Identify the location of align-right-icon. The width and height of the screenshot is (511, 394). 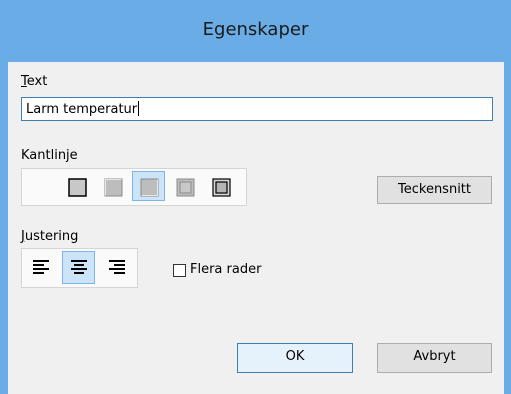
(117, 267).